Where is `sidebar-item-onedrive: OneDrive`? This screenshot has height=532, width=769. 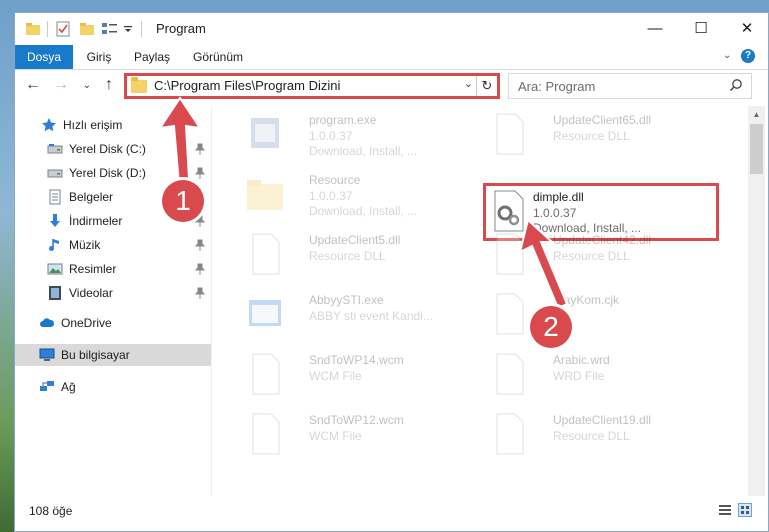
sidebar-item-onedrive: OneDrive is located at coordinates (113, 323).